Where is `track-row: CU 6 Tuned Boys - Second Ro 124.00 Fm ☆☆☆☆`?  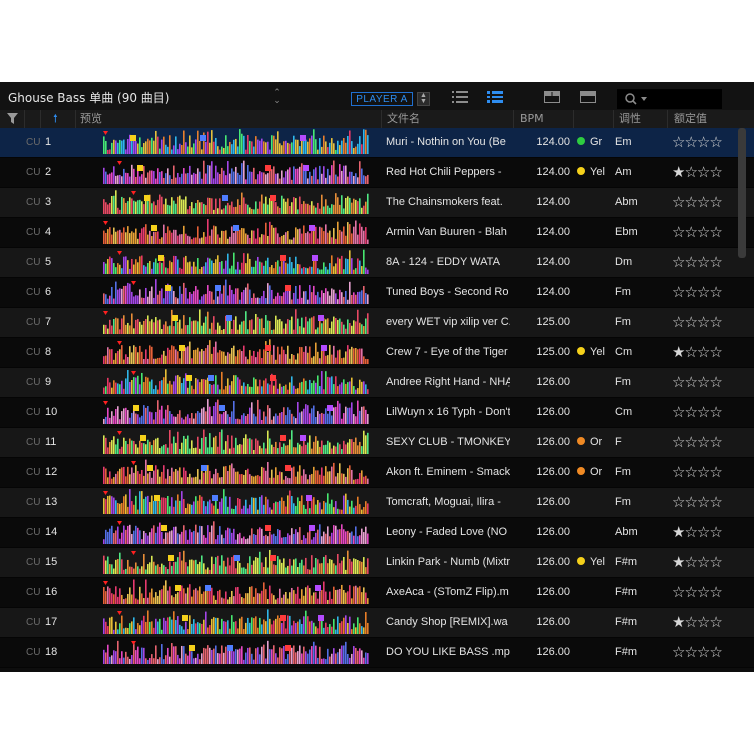 track-row: CU 6 Tuned Boys - Second Ro 124.00 Fm ☆☆☆☆ is located at coordinates (377, 293).